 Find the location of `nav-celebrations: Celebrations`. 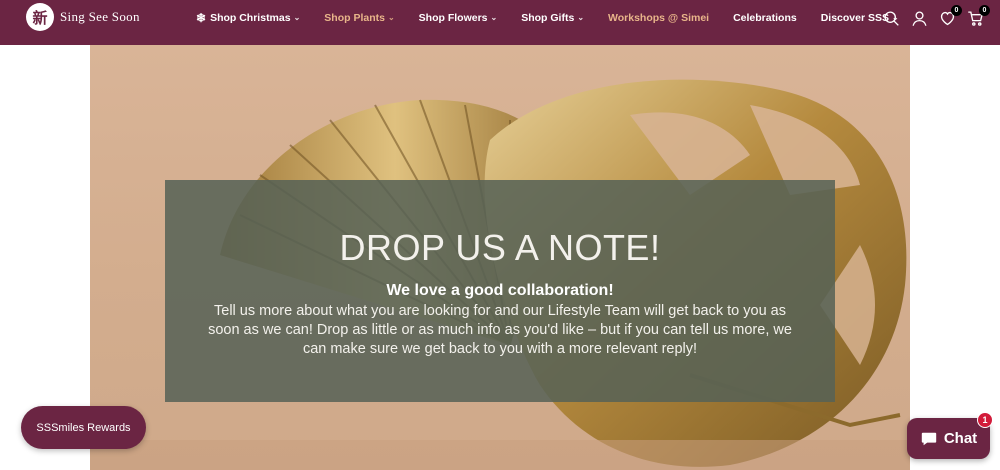

nav-celebrations: Celebrations is located at coordinates (765, 18).